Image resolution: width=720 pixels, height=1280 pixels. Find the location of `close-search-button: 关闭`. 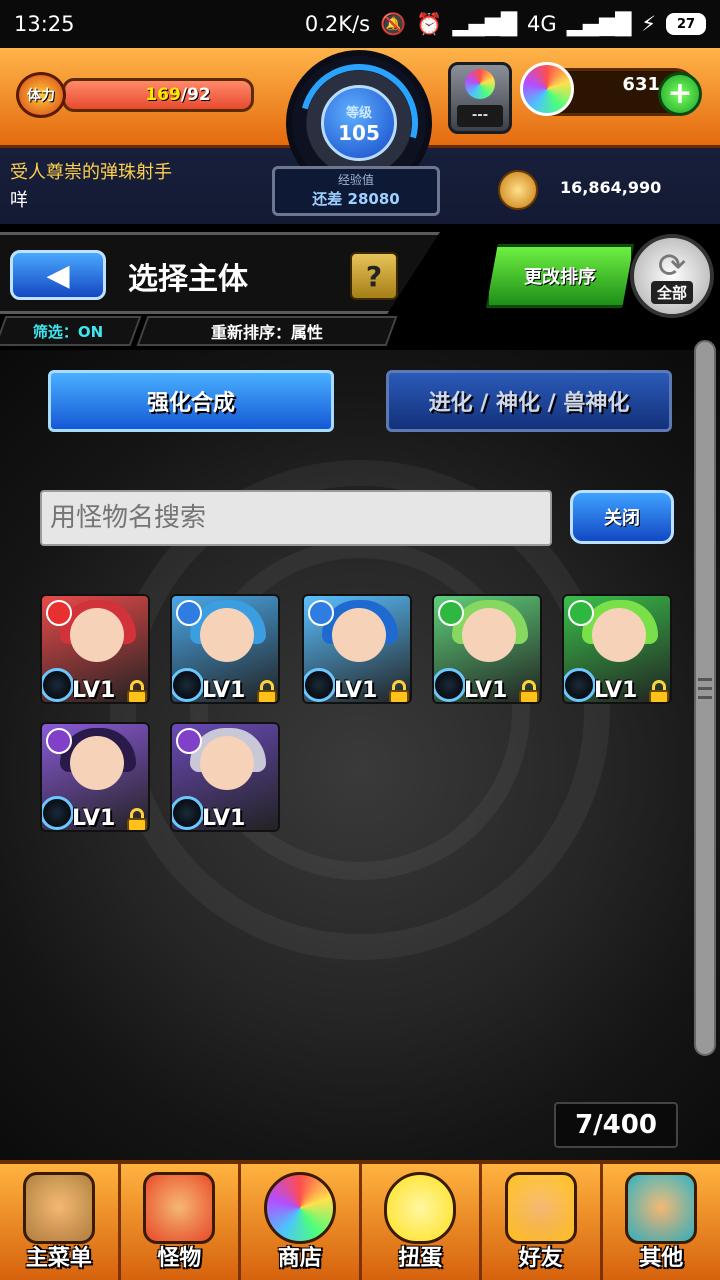

close-search-button: 关闭 is located at coordinates (622, 517).